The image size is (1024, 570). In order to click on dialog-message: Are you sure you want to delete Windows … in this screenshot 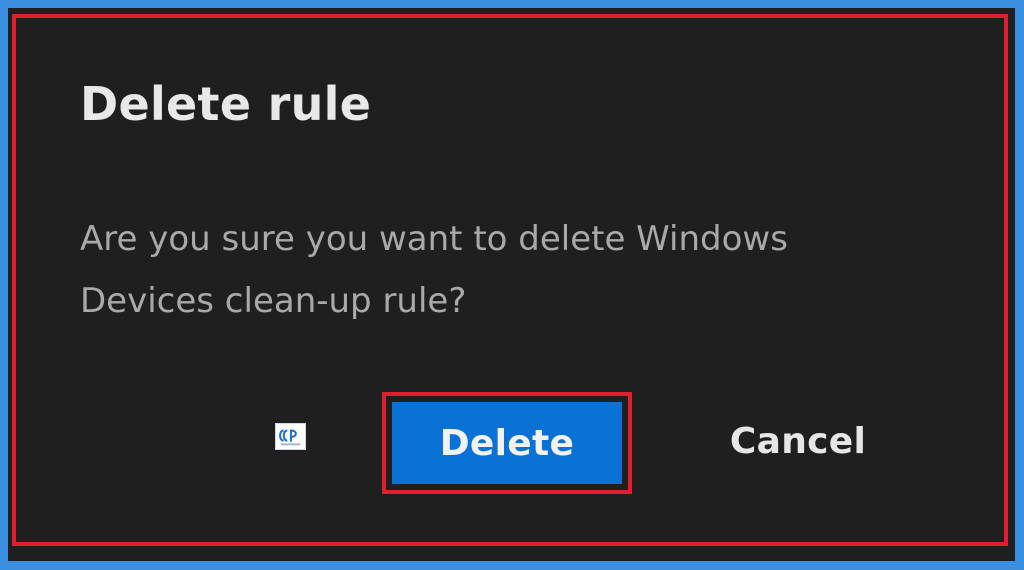, I will do `click(434, 270)`.